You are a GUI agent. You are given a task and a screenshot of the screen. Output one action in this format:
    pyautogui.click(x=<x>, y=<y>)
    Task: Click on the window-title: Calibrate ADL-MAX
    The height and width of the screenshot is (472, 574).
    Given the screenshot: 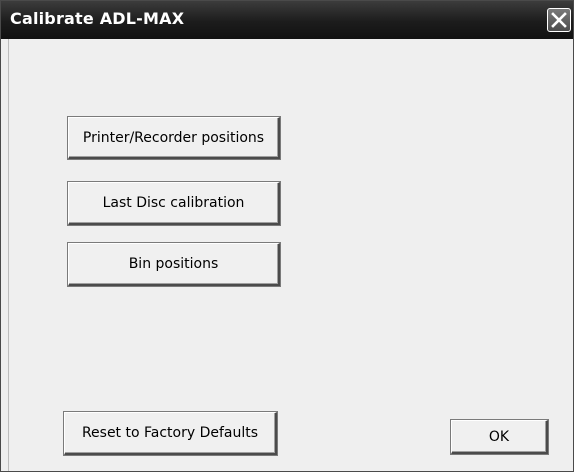 What is the action you would take?
    pyautogui.click(x=97, y=18)
    